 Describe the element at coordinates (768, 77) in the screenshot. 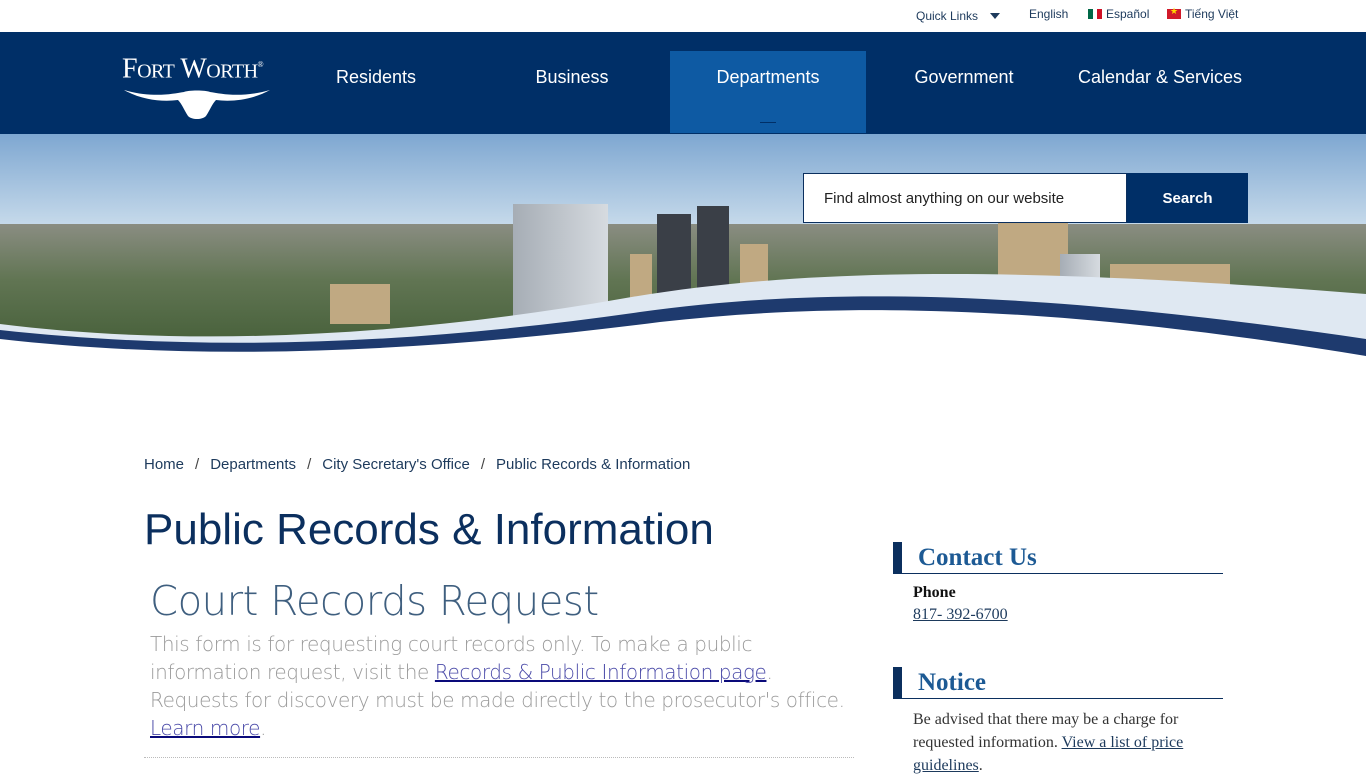

I see `nav-label: Departments` at that location.